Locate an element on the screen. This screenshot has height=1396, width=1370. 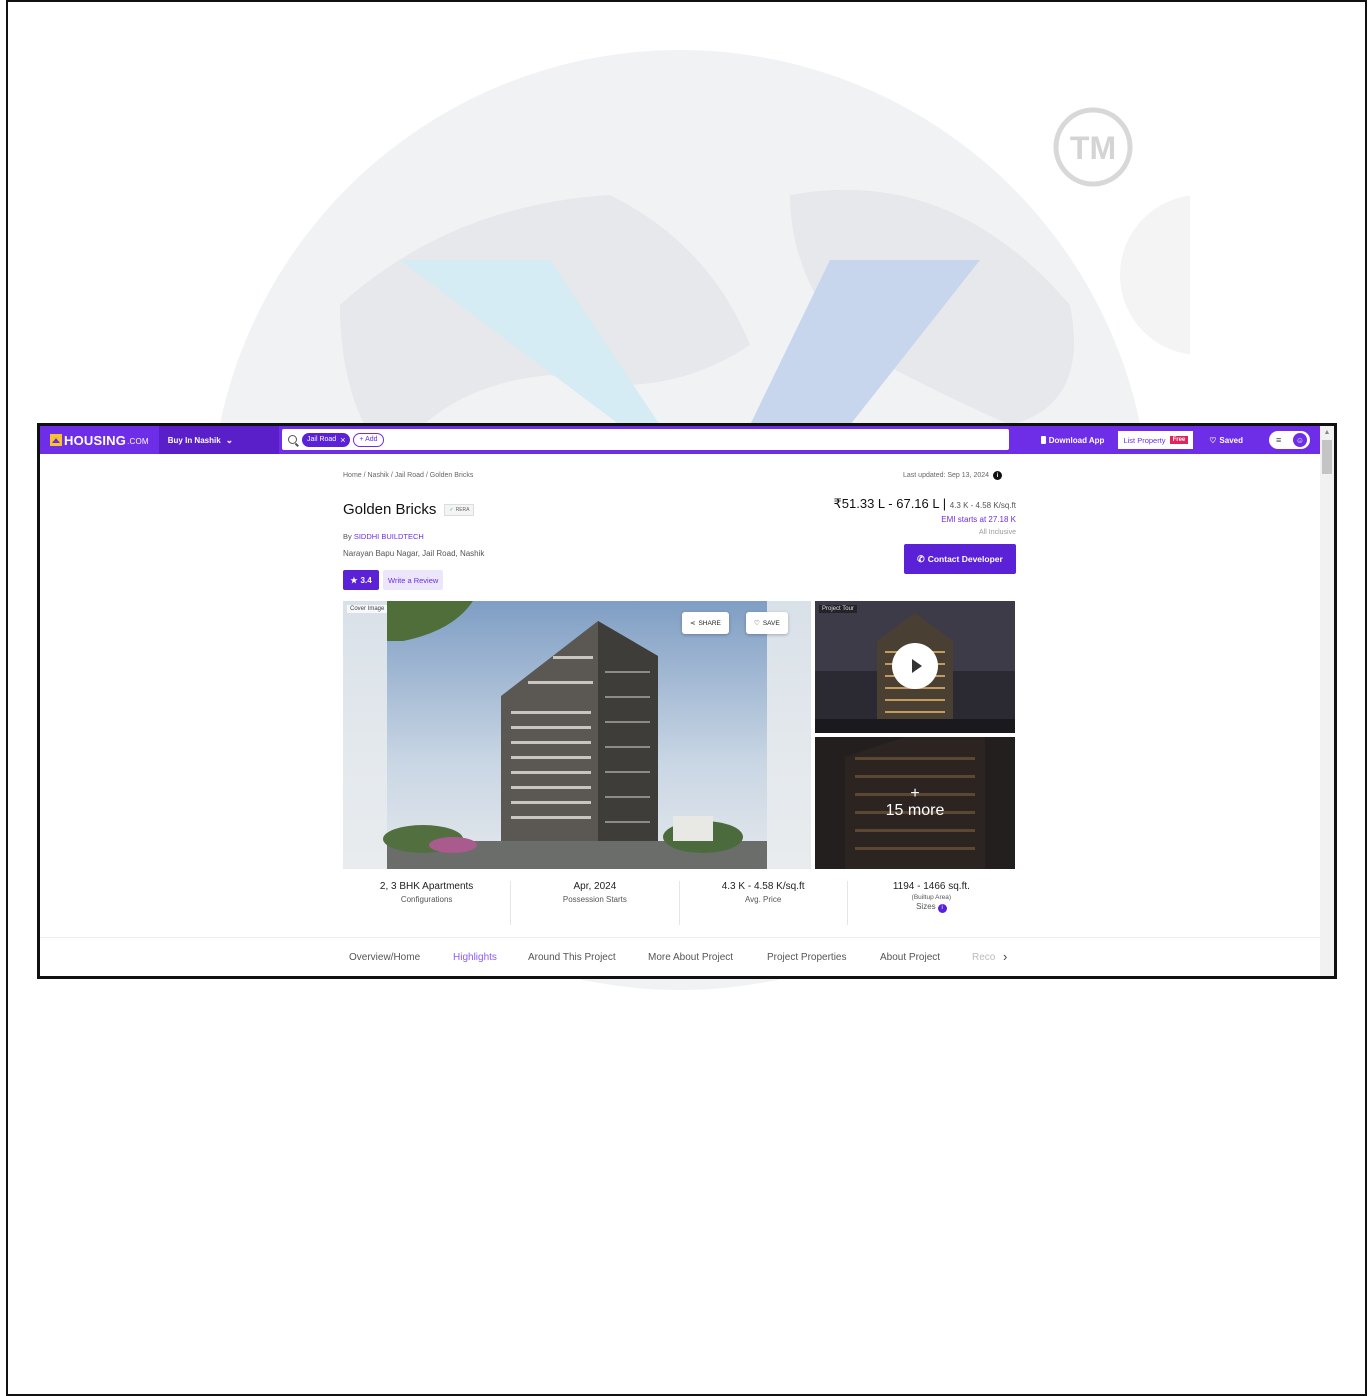
all-inclusive-note: All Inclusive is located at coordinates (997, 532).